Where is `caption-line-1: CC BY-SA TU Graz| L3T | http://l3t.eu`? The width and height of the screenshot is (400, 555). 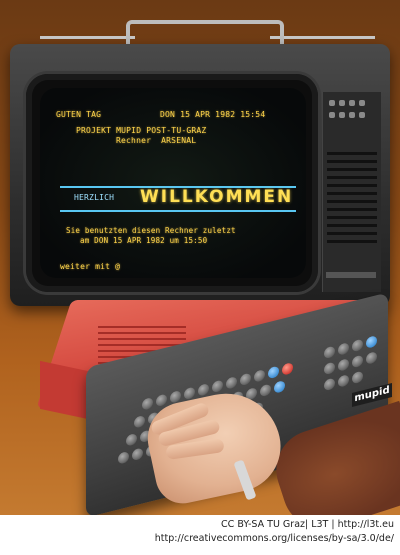 caption-line-1: CC BY-SA TU Graz| L3T | http://l3t.eu is located at coordinates (307, 524).